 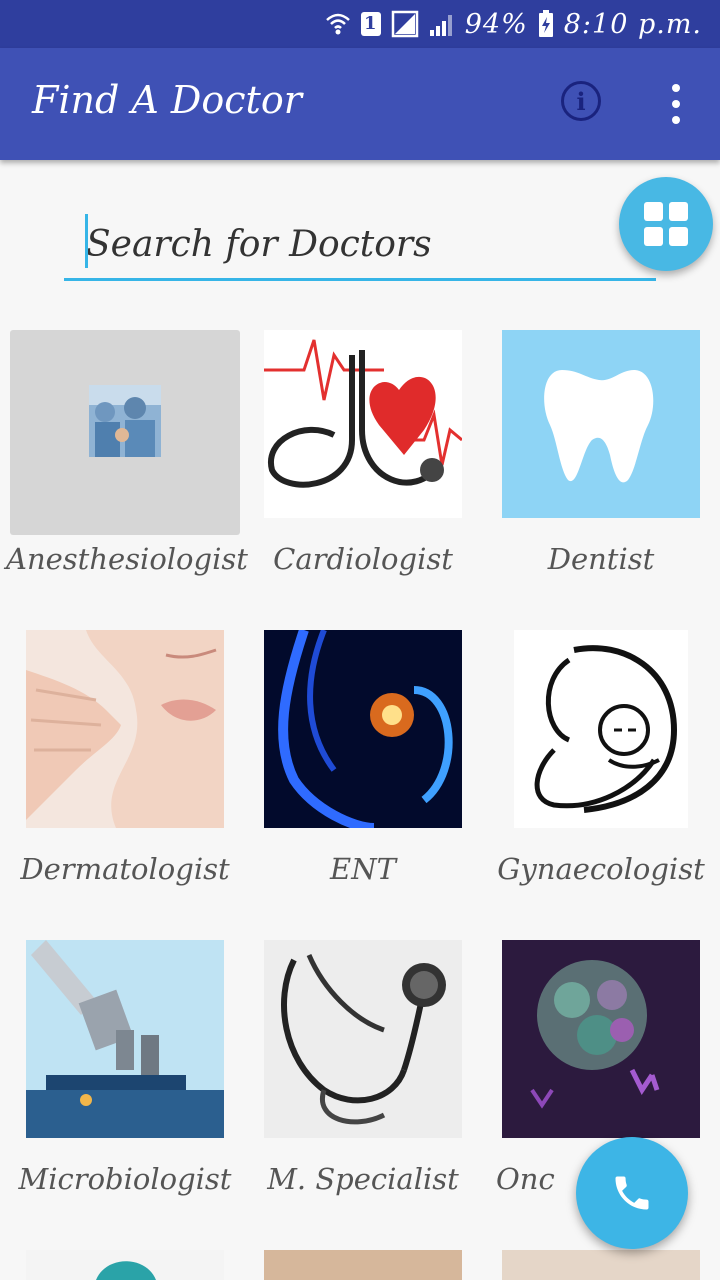 What do you see at coordinates (127, 559) in the screenshot?
I see `category-label: Anesthesiologist` at bounding box center [127, 559].